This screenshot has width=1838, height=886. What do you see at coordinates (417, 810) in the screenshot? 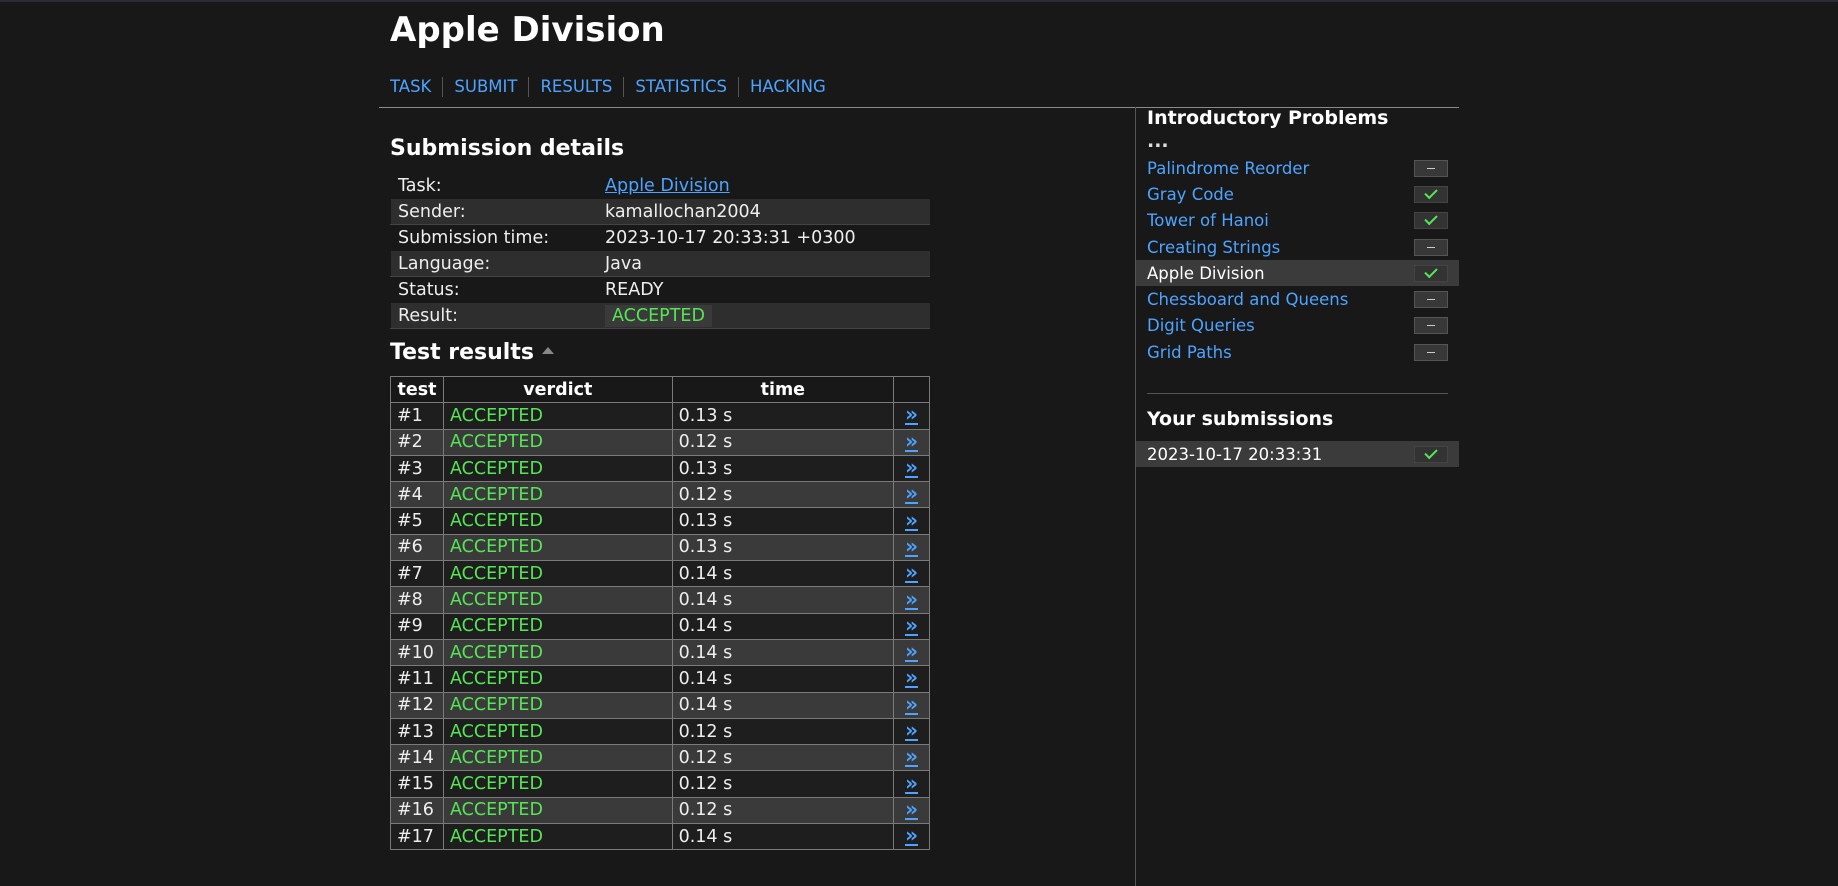
I see `test-number: #16` at bounding box center [417, 810].